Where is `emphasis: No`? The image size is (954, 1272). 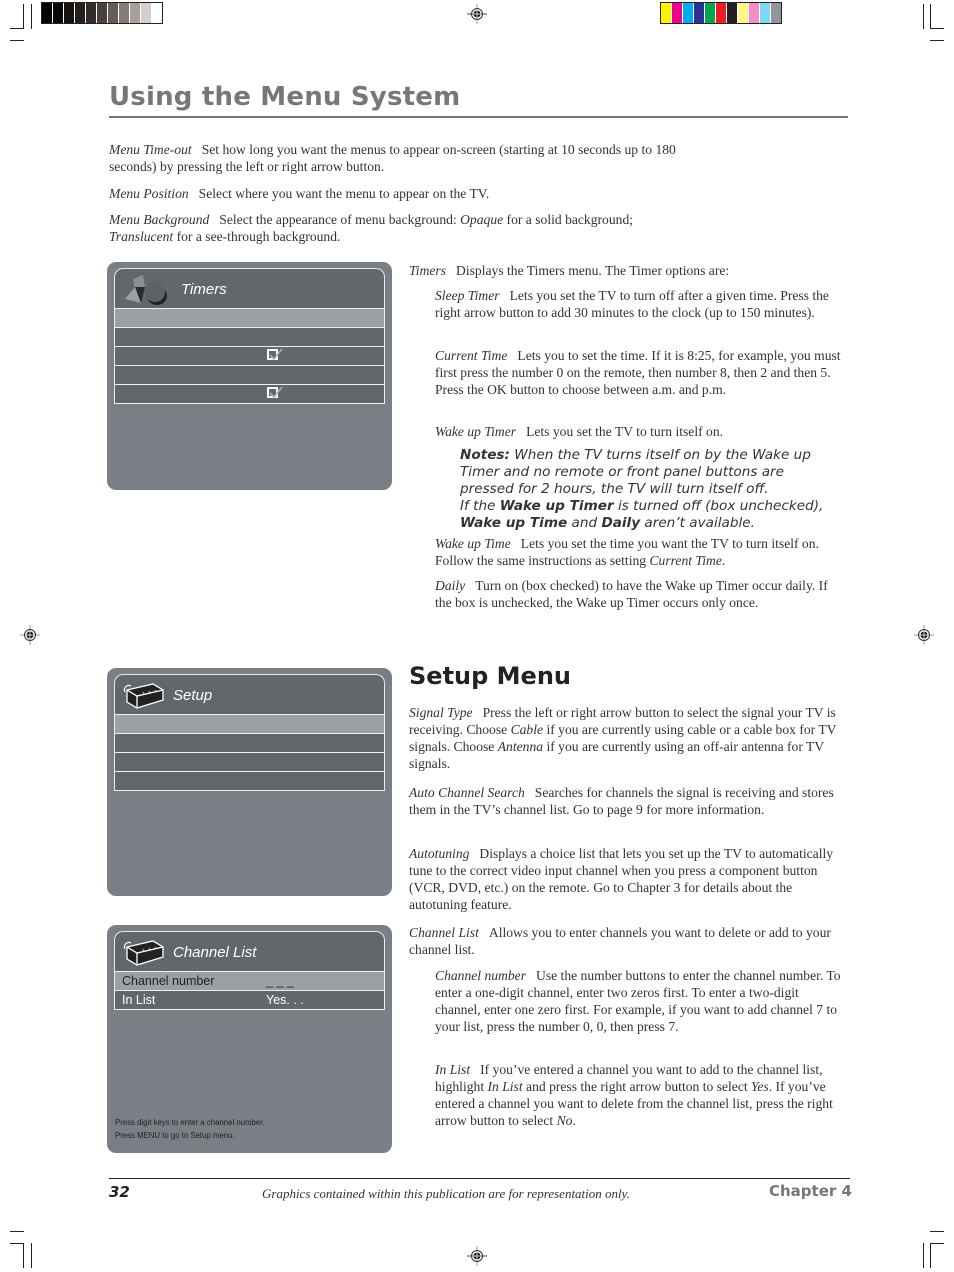
emphasis: No is located at coordinates (564, 1120).